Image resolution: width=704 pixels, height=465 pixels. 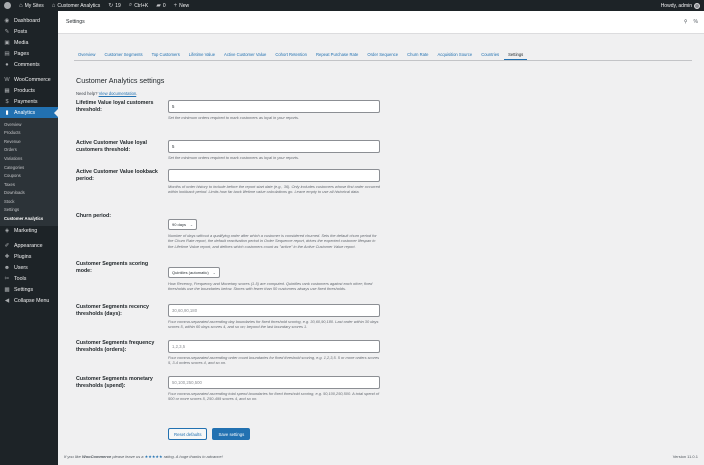 What do you see at coordinates (32, 301) in the screenshot?
I see `sidebar-item-label: Collapse Menu` at bounding box center [32, 301].